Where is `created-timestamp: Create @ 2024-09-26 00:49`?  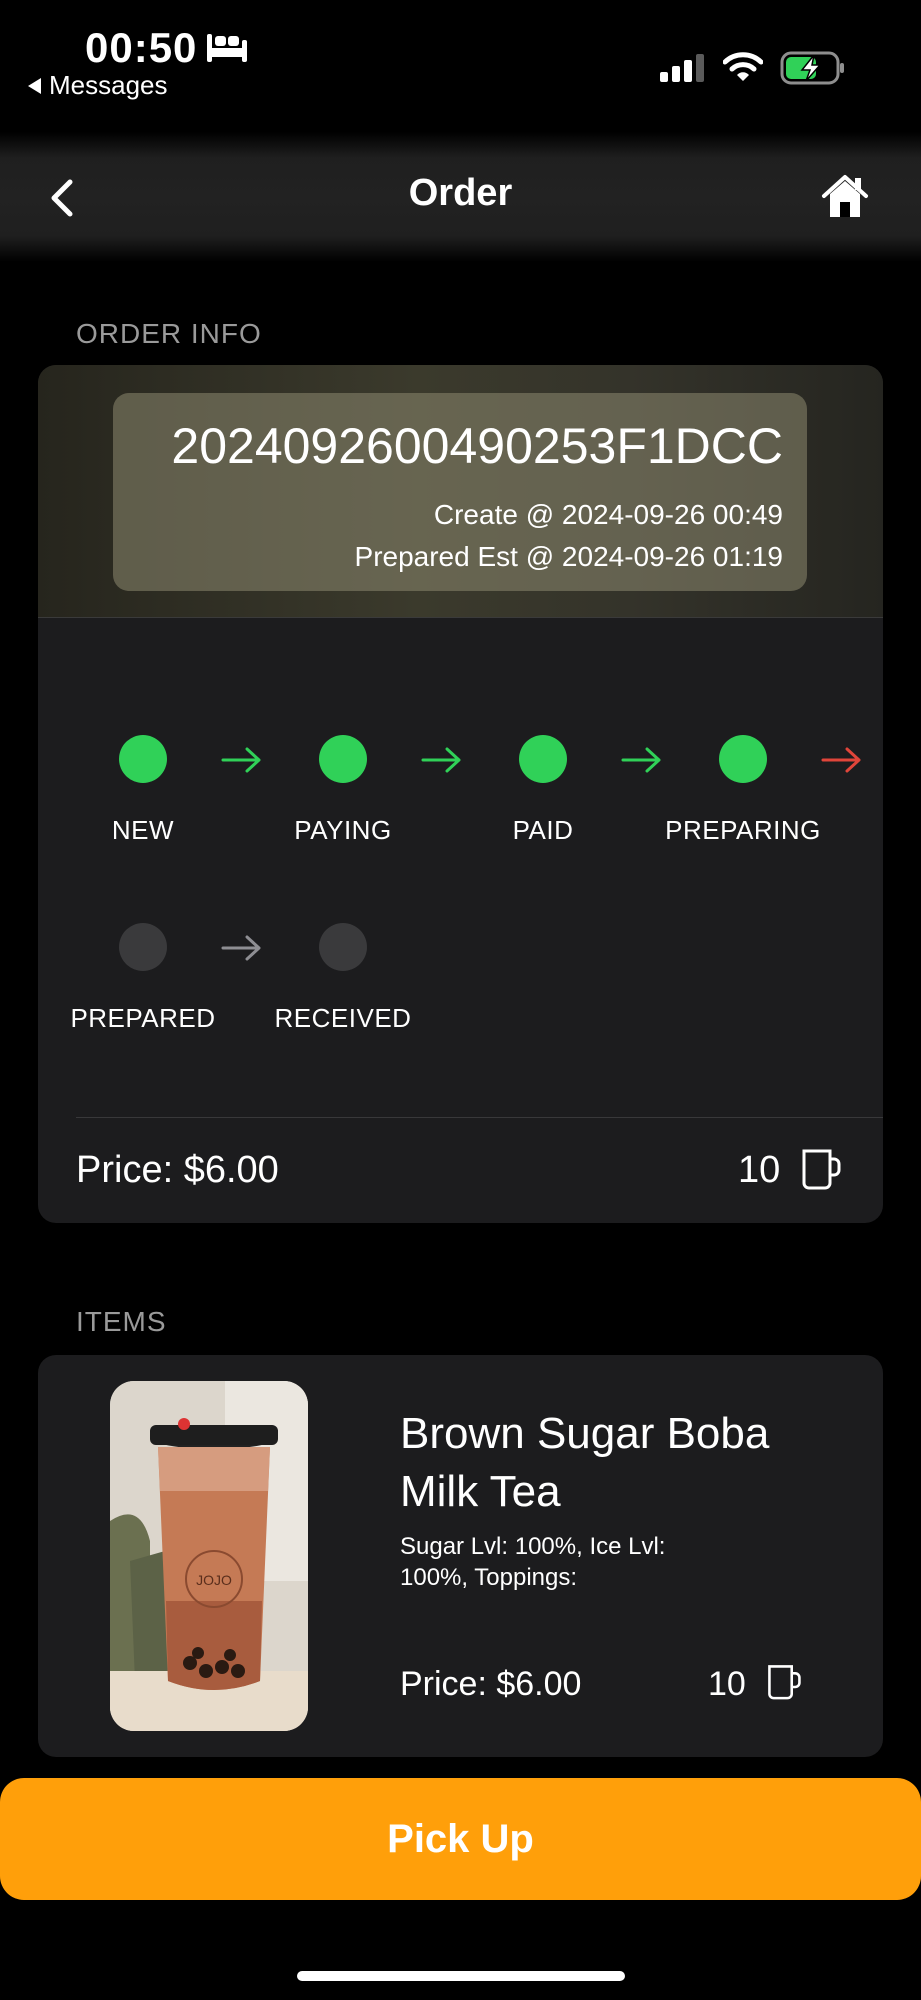 created-timestamp: Create @ 2024-09-26 00:49 is located at coordinates (608, 514).